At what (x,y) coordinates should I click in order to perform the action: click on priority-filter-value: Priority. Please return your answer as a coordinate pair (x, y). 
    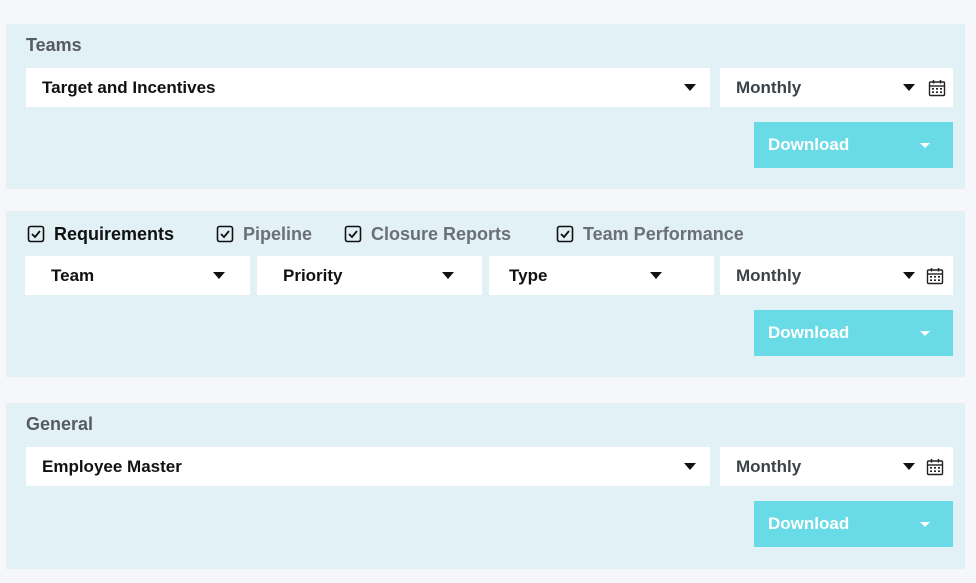
    Looking at the image, I should click on (313, 275).